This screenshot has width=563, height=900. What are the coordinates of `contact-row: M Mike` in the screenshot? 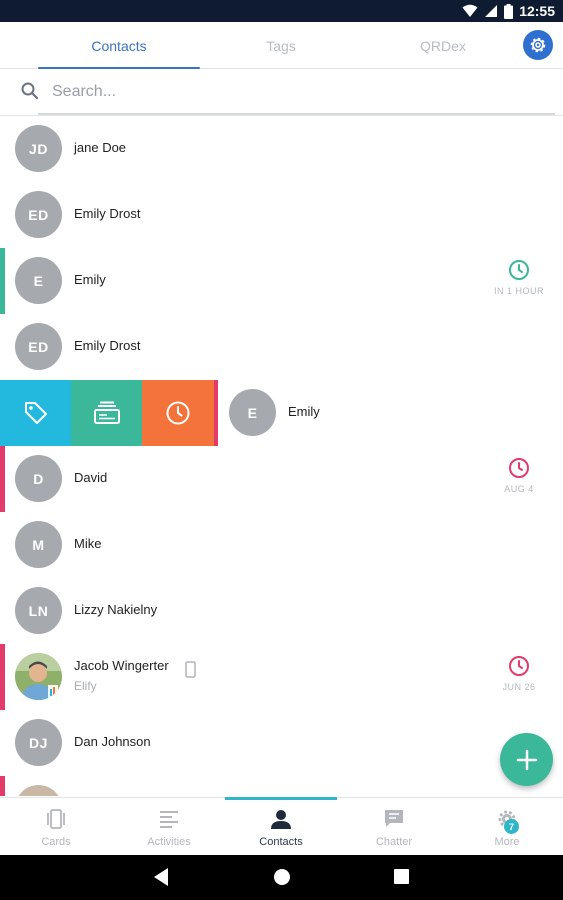 It's located at (281, 545).